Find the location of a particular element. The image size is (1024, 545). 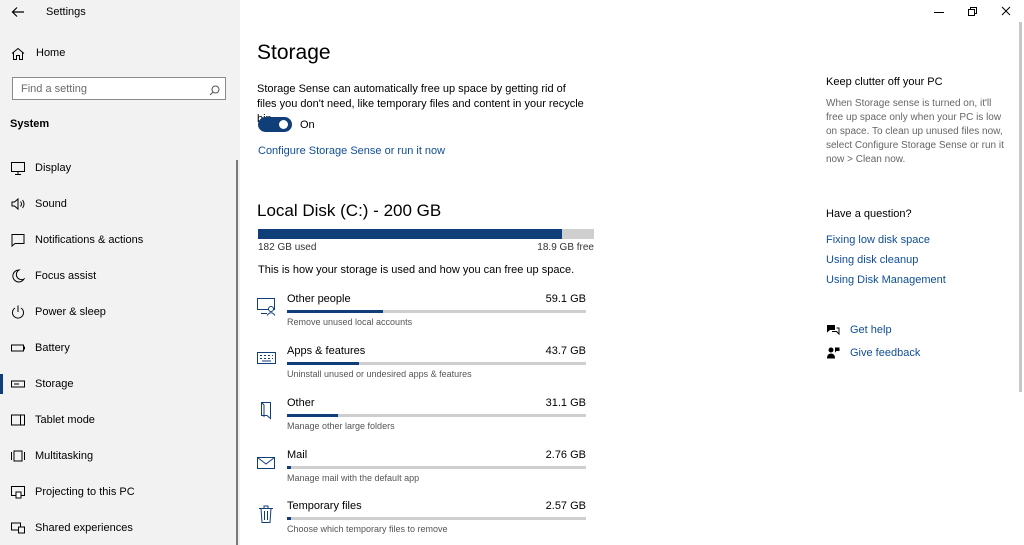

link-using-disk-management: Using Disk Management is located at coordinates (886, 280).